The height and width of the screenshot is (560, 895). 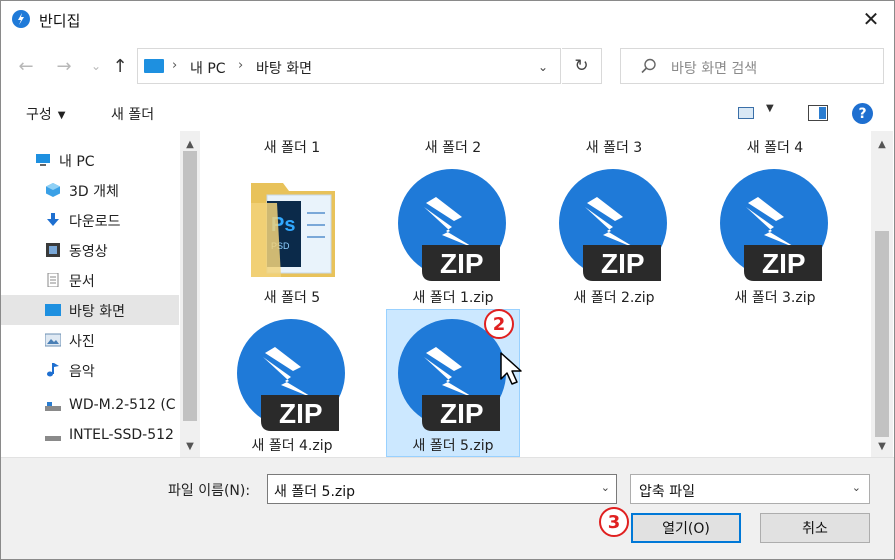 I want to click on sidebar-item-intel-ssd: INTEL-SSD-512, so click(x=90, y=436).